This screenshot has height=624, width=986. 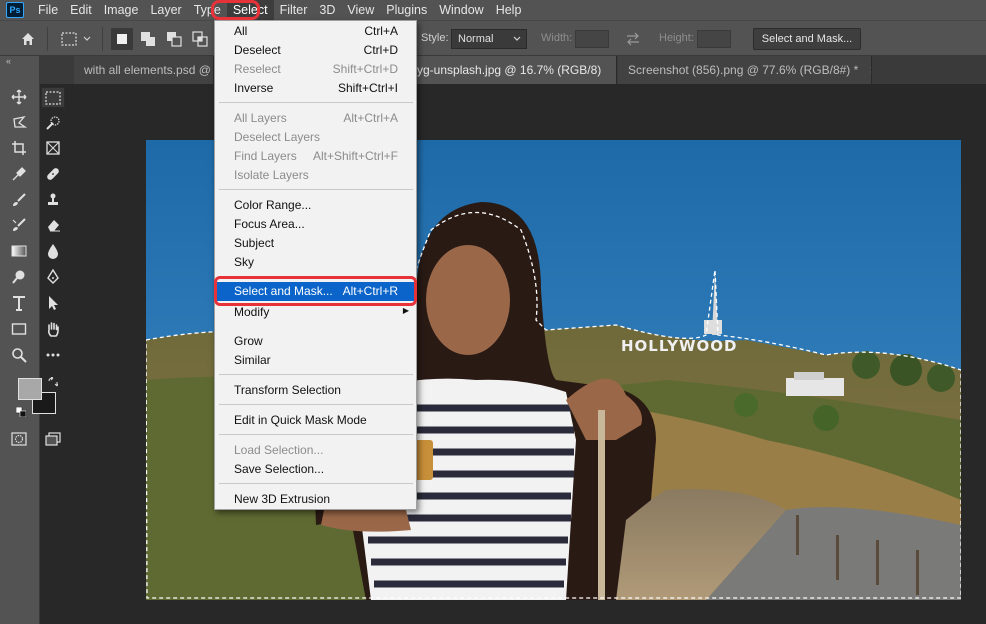 I want to click on menu-item-shortcut: Ctrl+A, so click(x=381, y=31).